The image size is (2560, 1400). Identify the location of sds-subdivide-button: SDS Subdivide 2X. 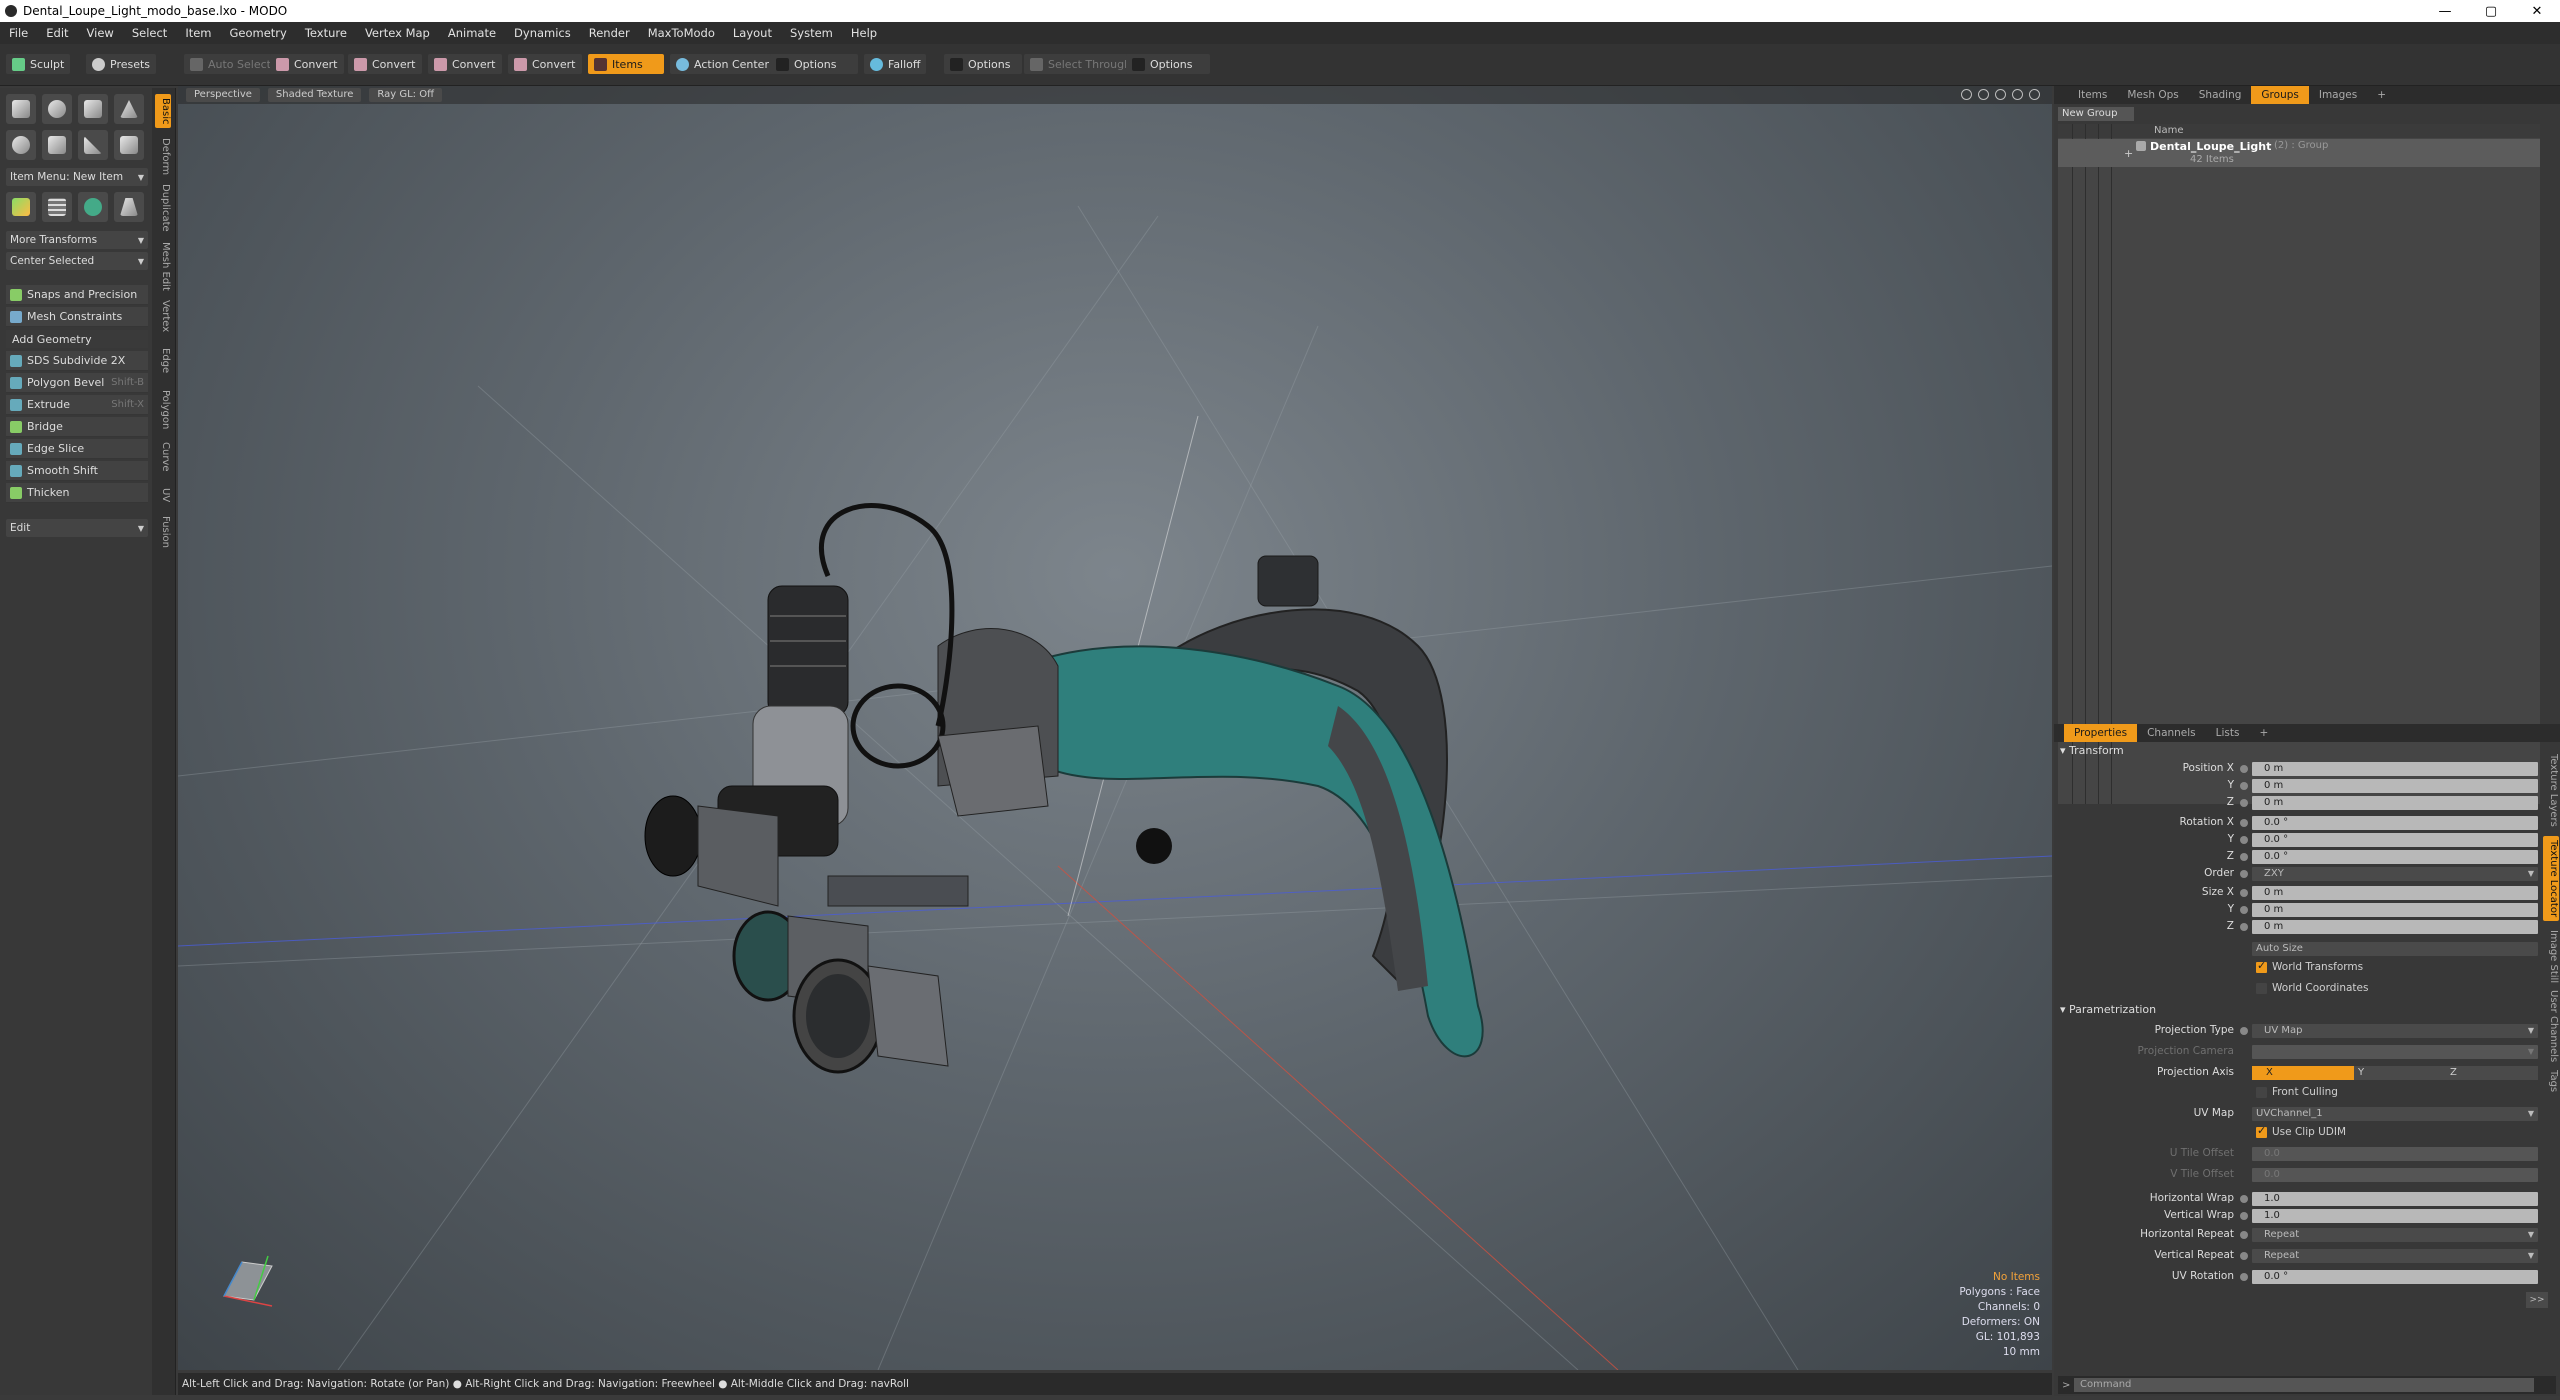
(77, 361).